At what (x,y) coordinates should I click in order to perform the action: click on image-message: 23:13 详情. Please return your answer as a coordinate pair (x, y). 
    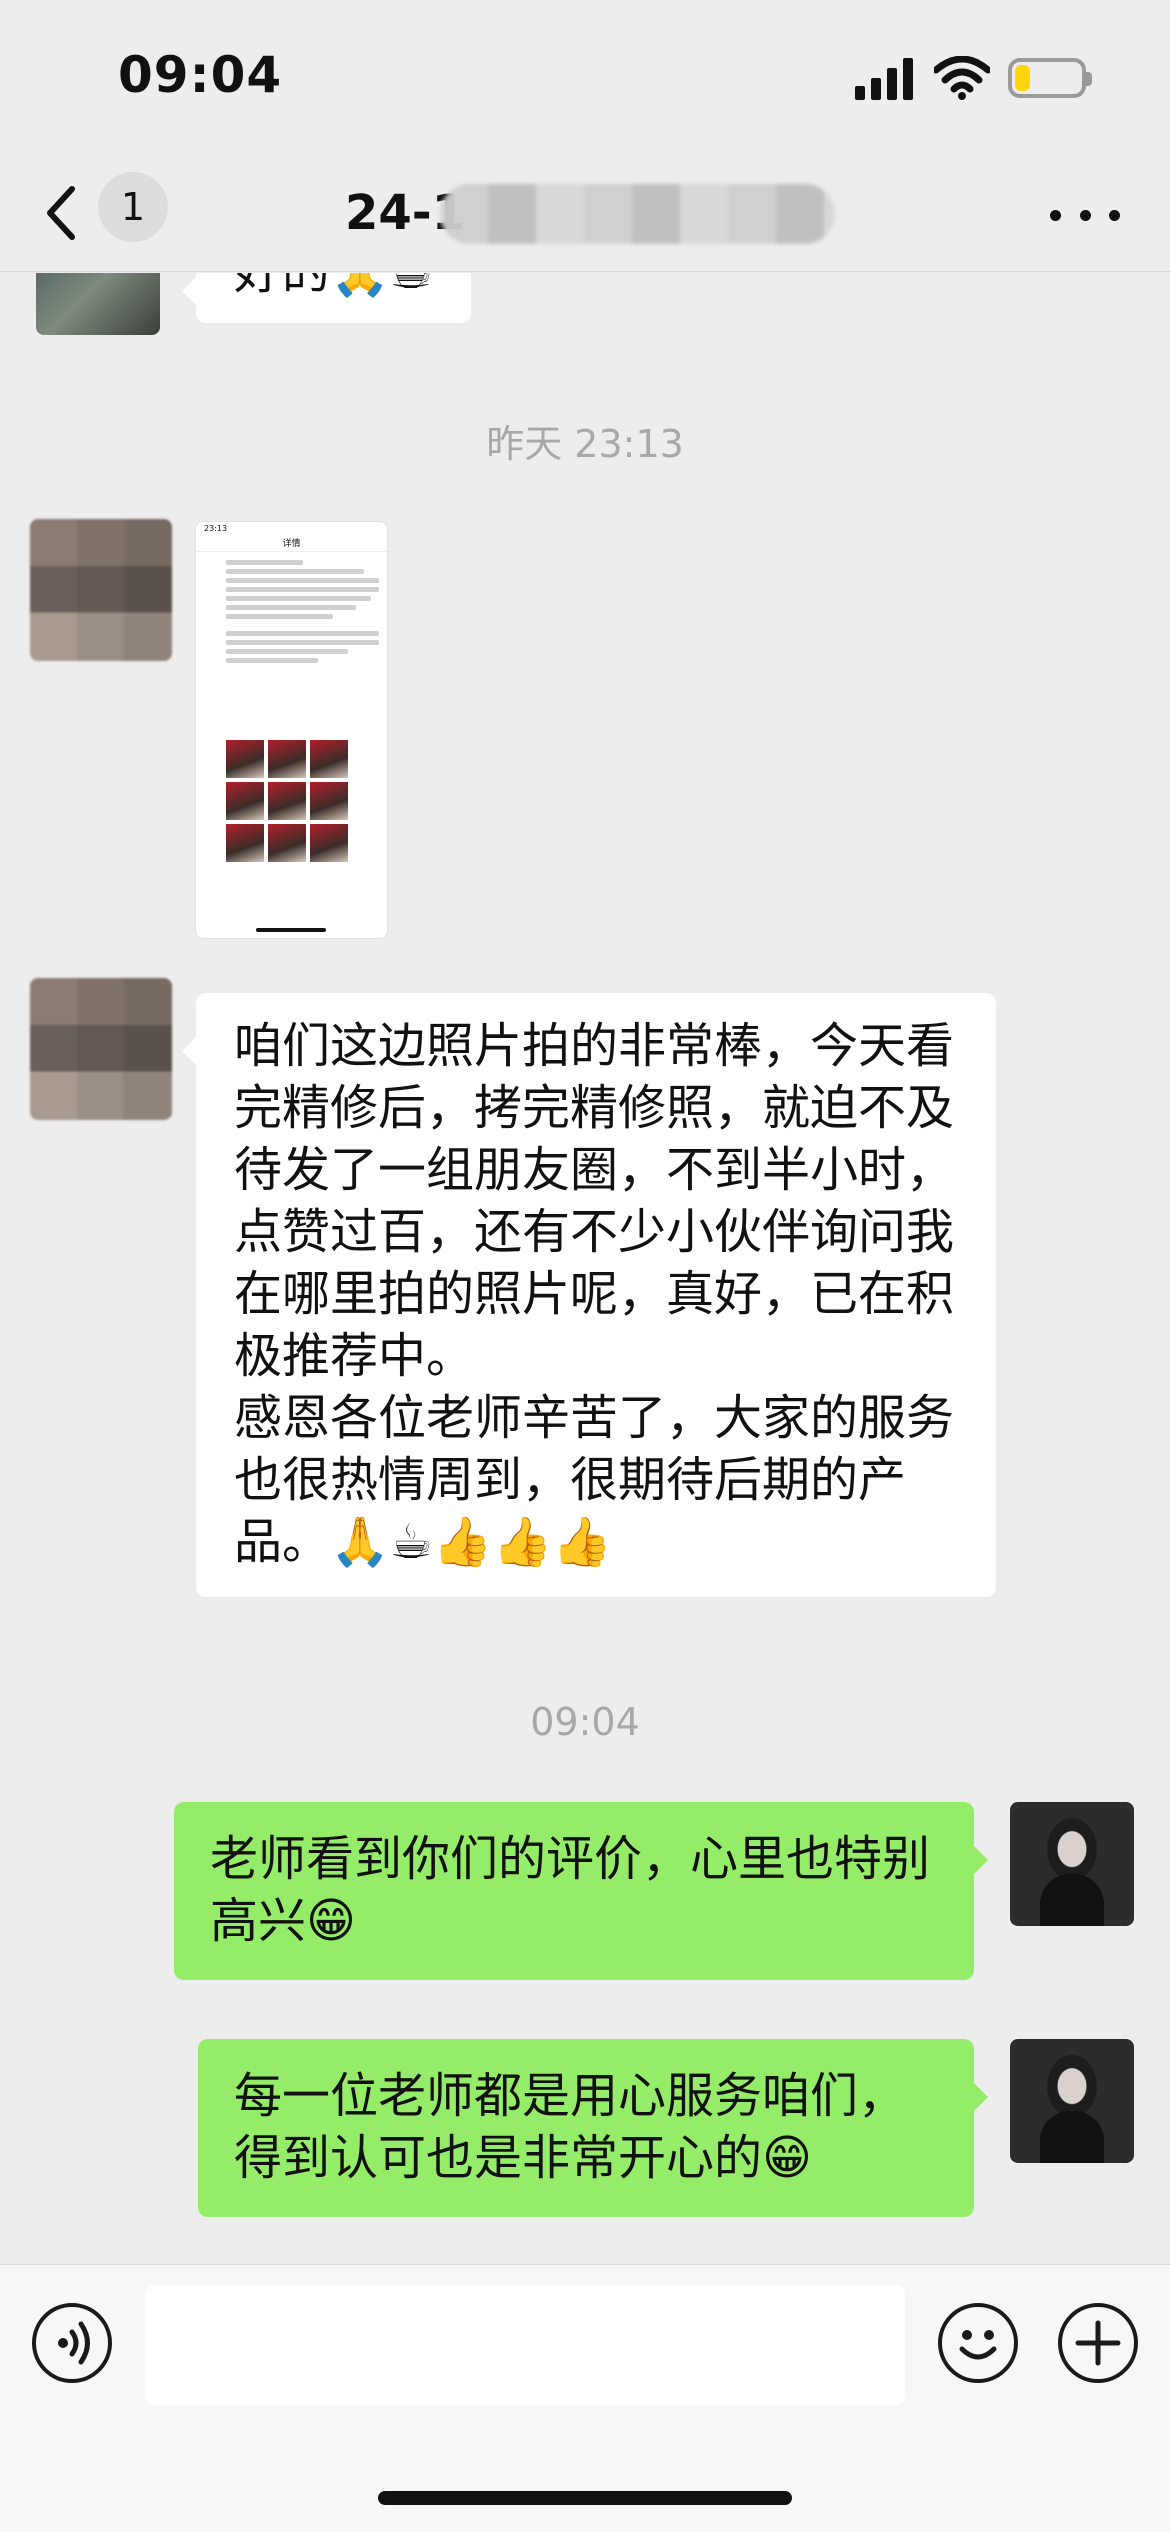
    Looking at the image, I should click on (291, 730).